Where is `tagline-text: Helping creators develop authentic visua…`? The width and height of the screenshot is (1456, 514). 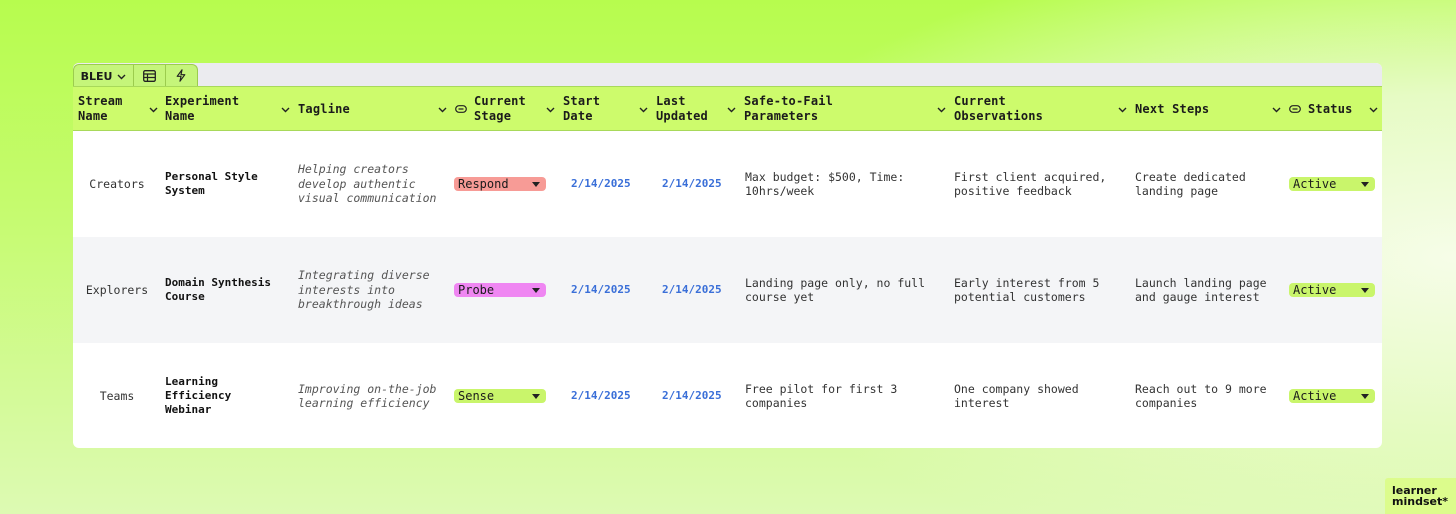 tagline-text: Helping creators develop authentic visua… is located at coordinates (367, 184).